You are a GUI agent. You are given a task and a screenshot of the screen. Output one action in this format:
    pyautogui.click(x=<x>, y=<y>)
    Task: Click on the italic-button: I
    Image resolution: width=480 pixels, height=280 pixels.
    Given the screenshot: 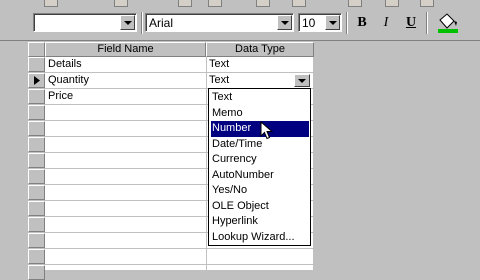 What is the action you would take?
    pyautogui.click(x=386, y=23)
    